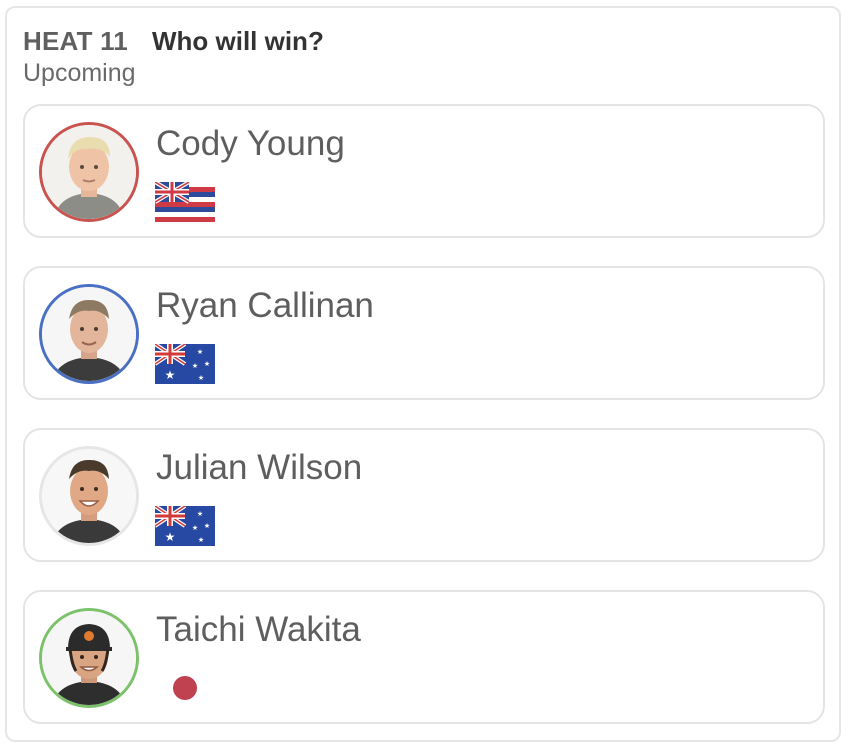 The image size is (848, 750). I want to click on japan-flag-icon, so click(185, 688).